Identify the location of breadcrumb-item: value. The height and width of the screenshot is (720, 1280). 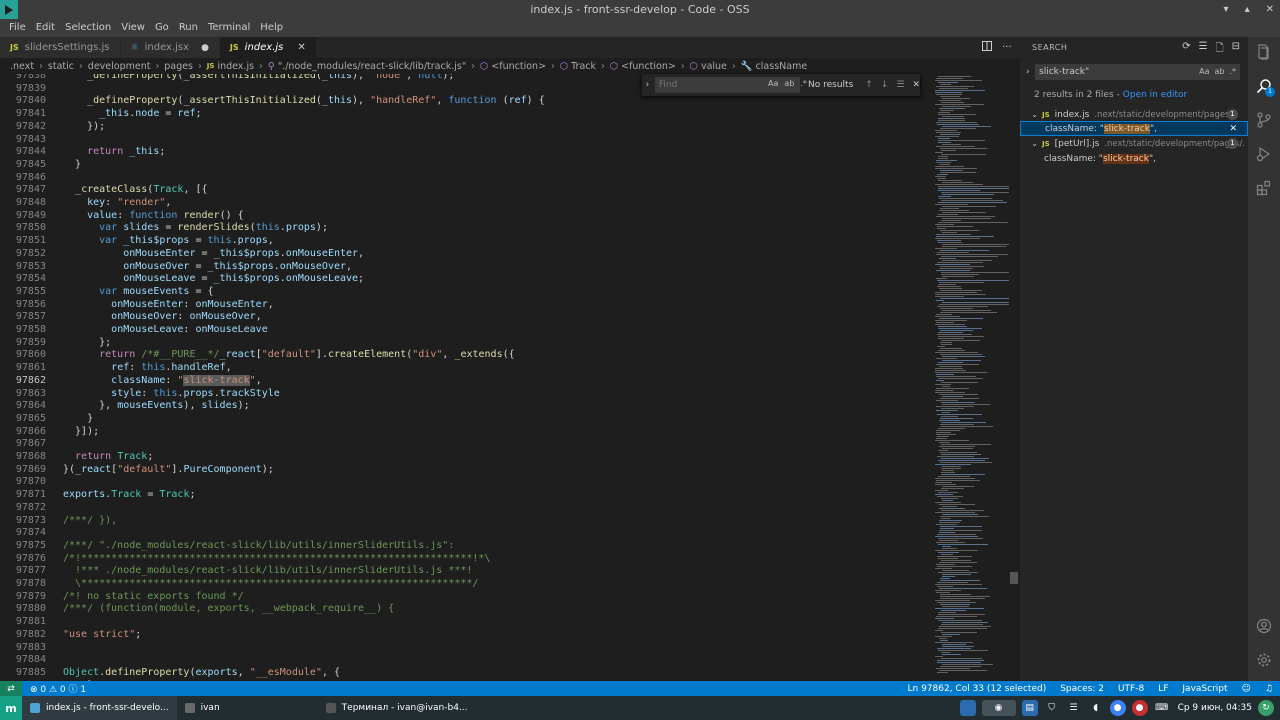
(714, 66).